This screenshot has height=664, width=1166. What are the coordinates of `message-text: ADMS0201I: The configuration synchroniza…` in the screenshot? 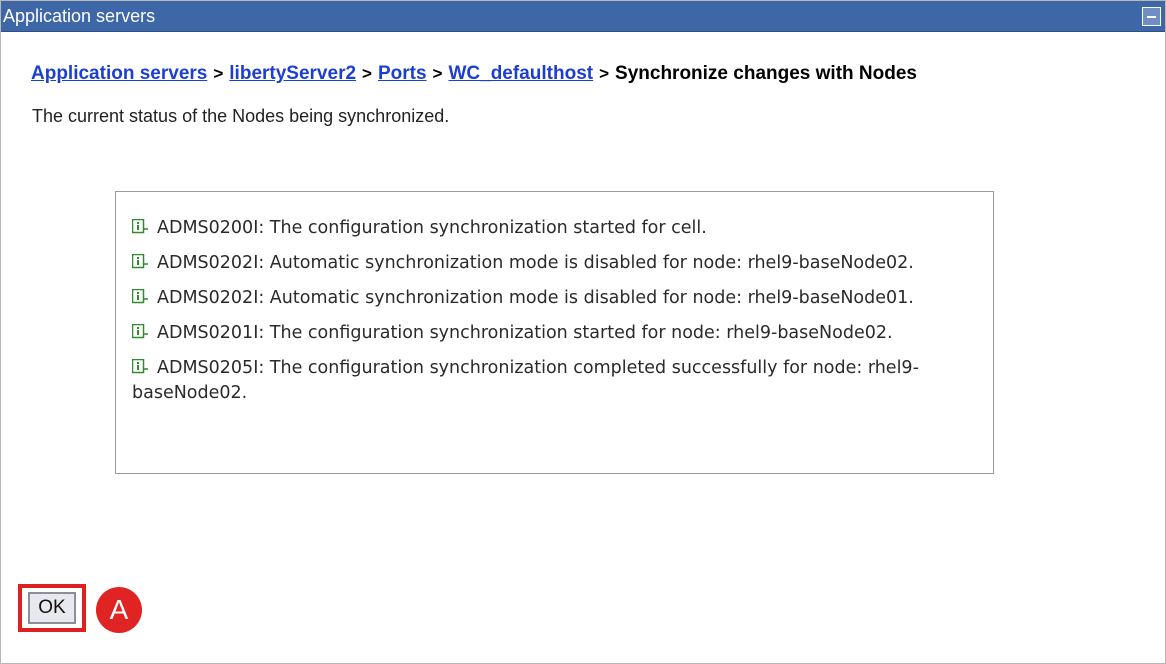 It's located at (525, 333).